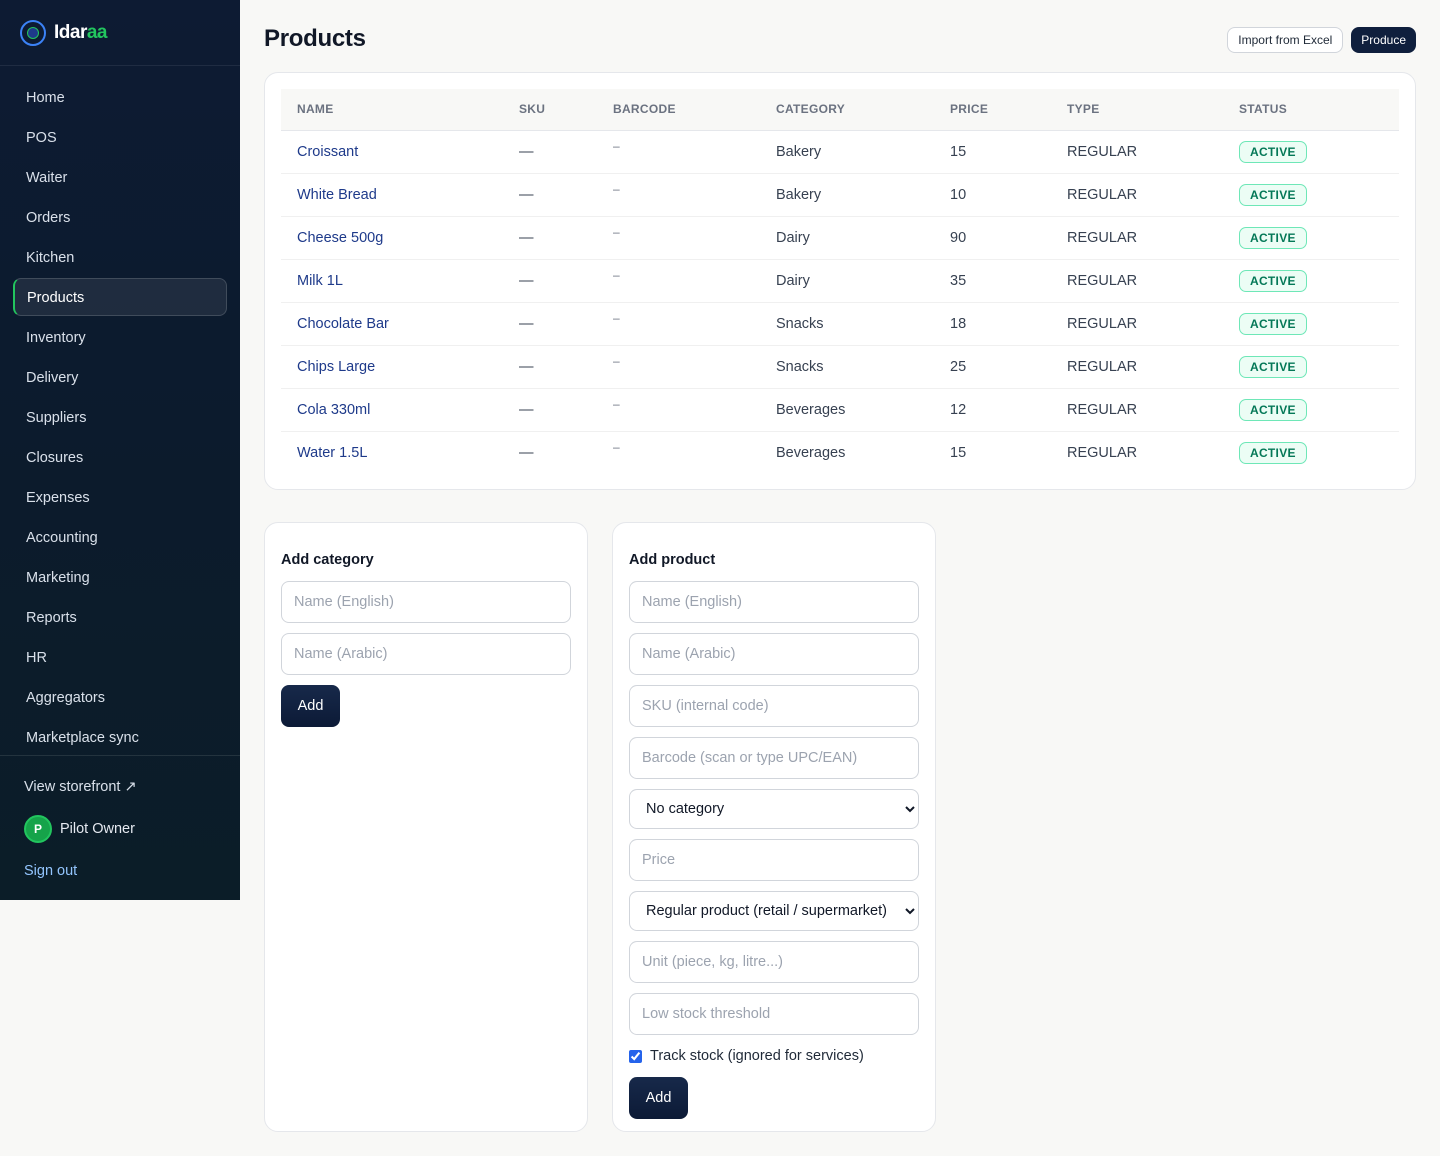  I want to click on category-cell: Beverages, so click(811, 452).